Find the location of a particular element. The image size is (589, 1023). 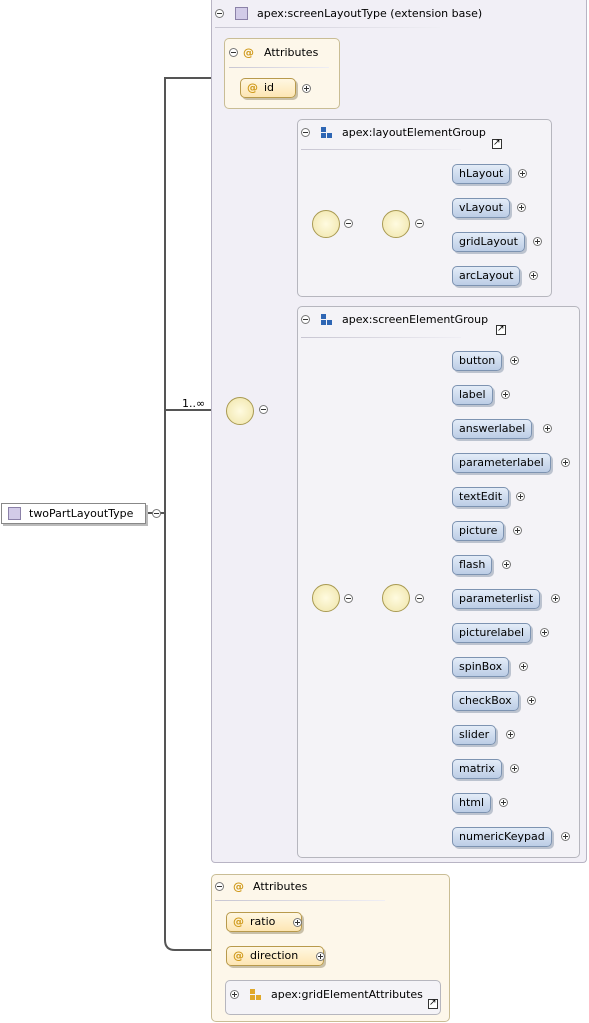

element-picturelabel: picturelabel is located at coordinates (492, 633).